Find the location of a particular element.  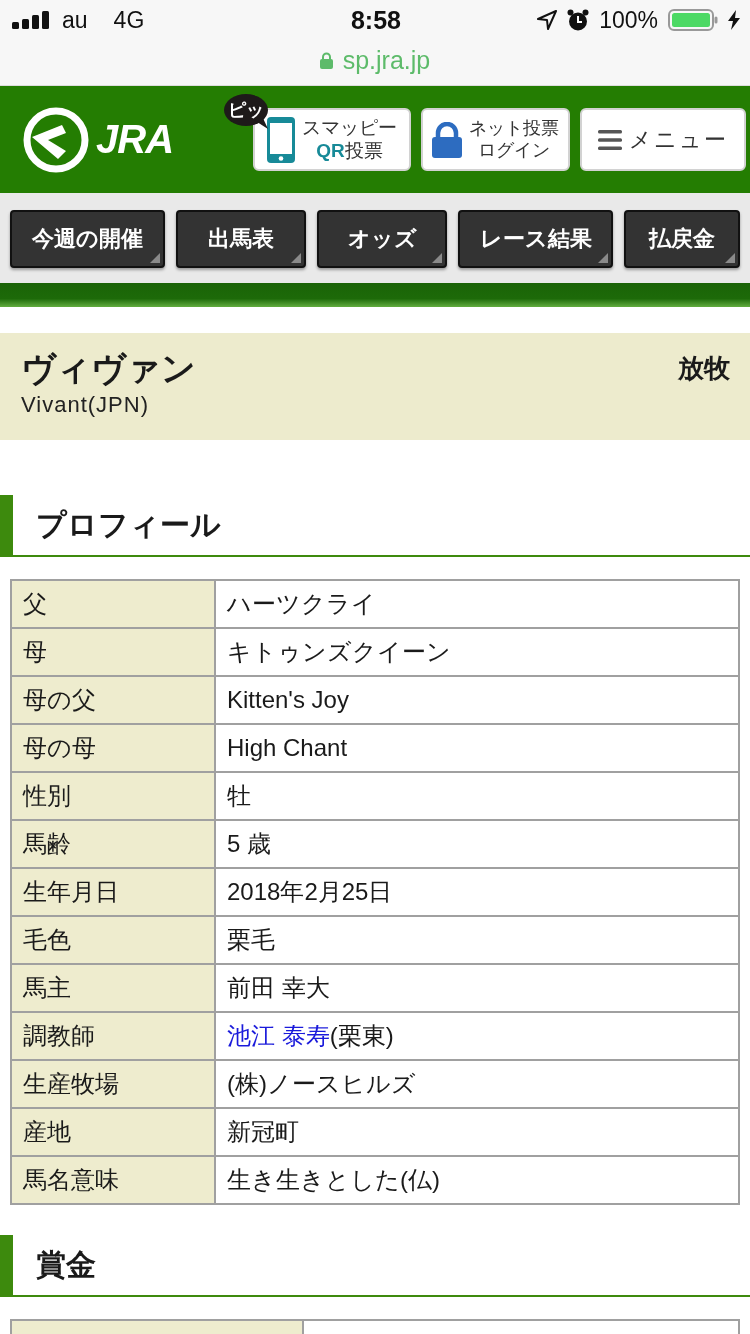

training-center-text: (栗東) is located at coordinates (361, 1035).